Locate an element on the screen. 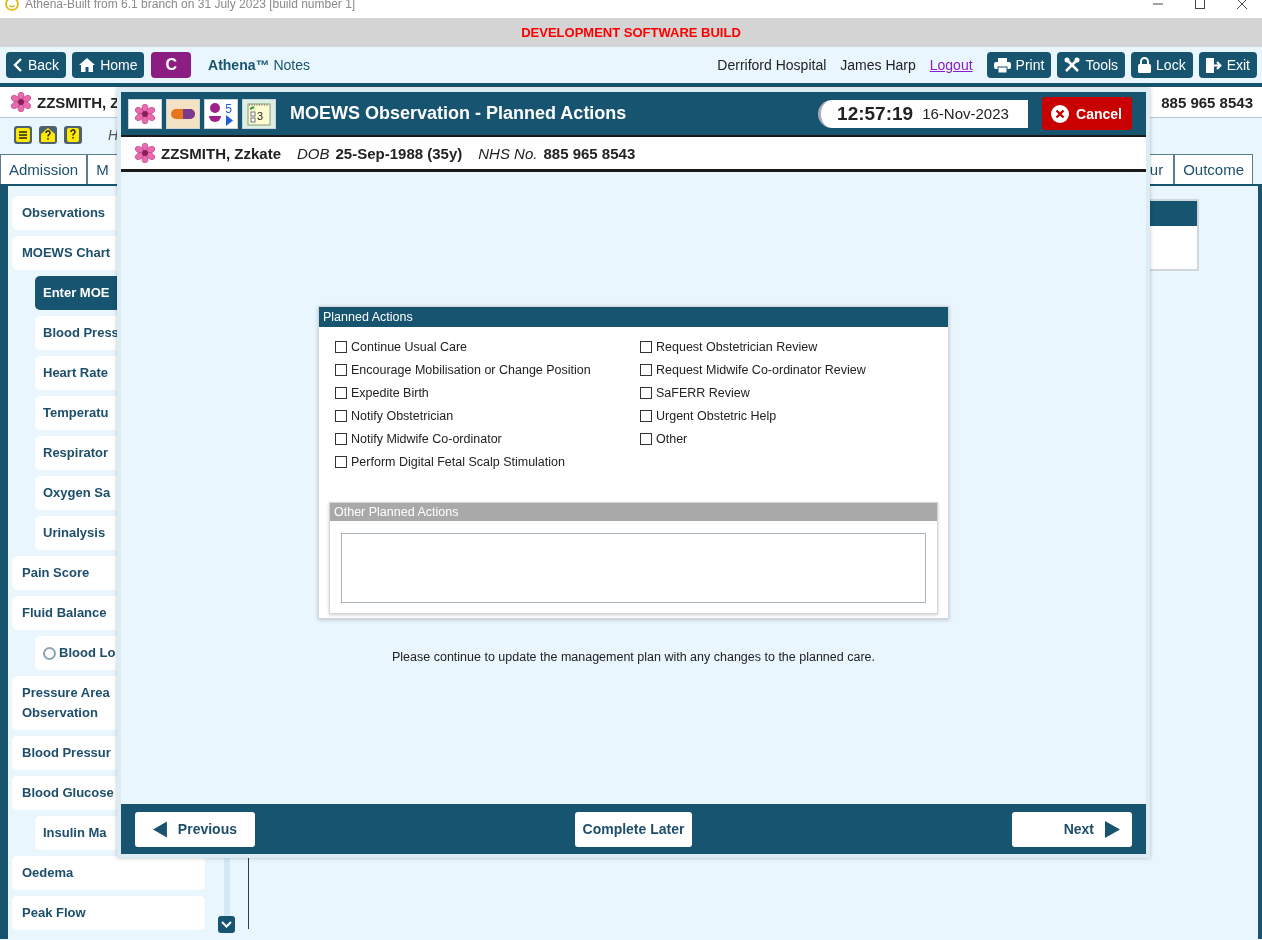  checkbox-label: SaFERR Review is located at coordinates (703, 392).